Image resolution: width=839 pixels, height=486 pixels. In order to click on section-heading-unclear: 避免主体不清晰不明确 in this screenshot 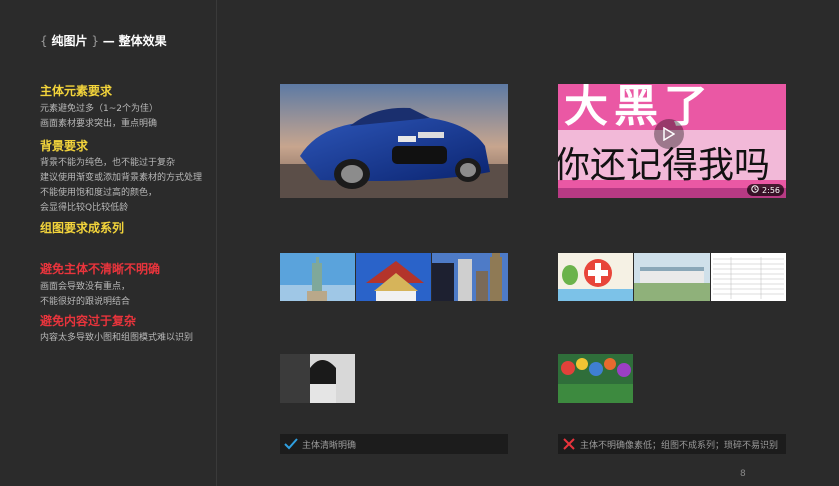, I will do `click(100, 269)`.